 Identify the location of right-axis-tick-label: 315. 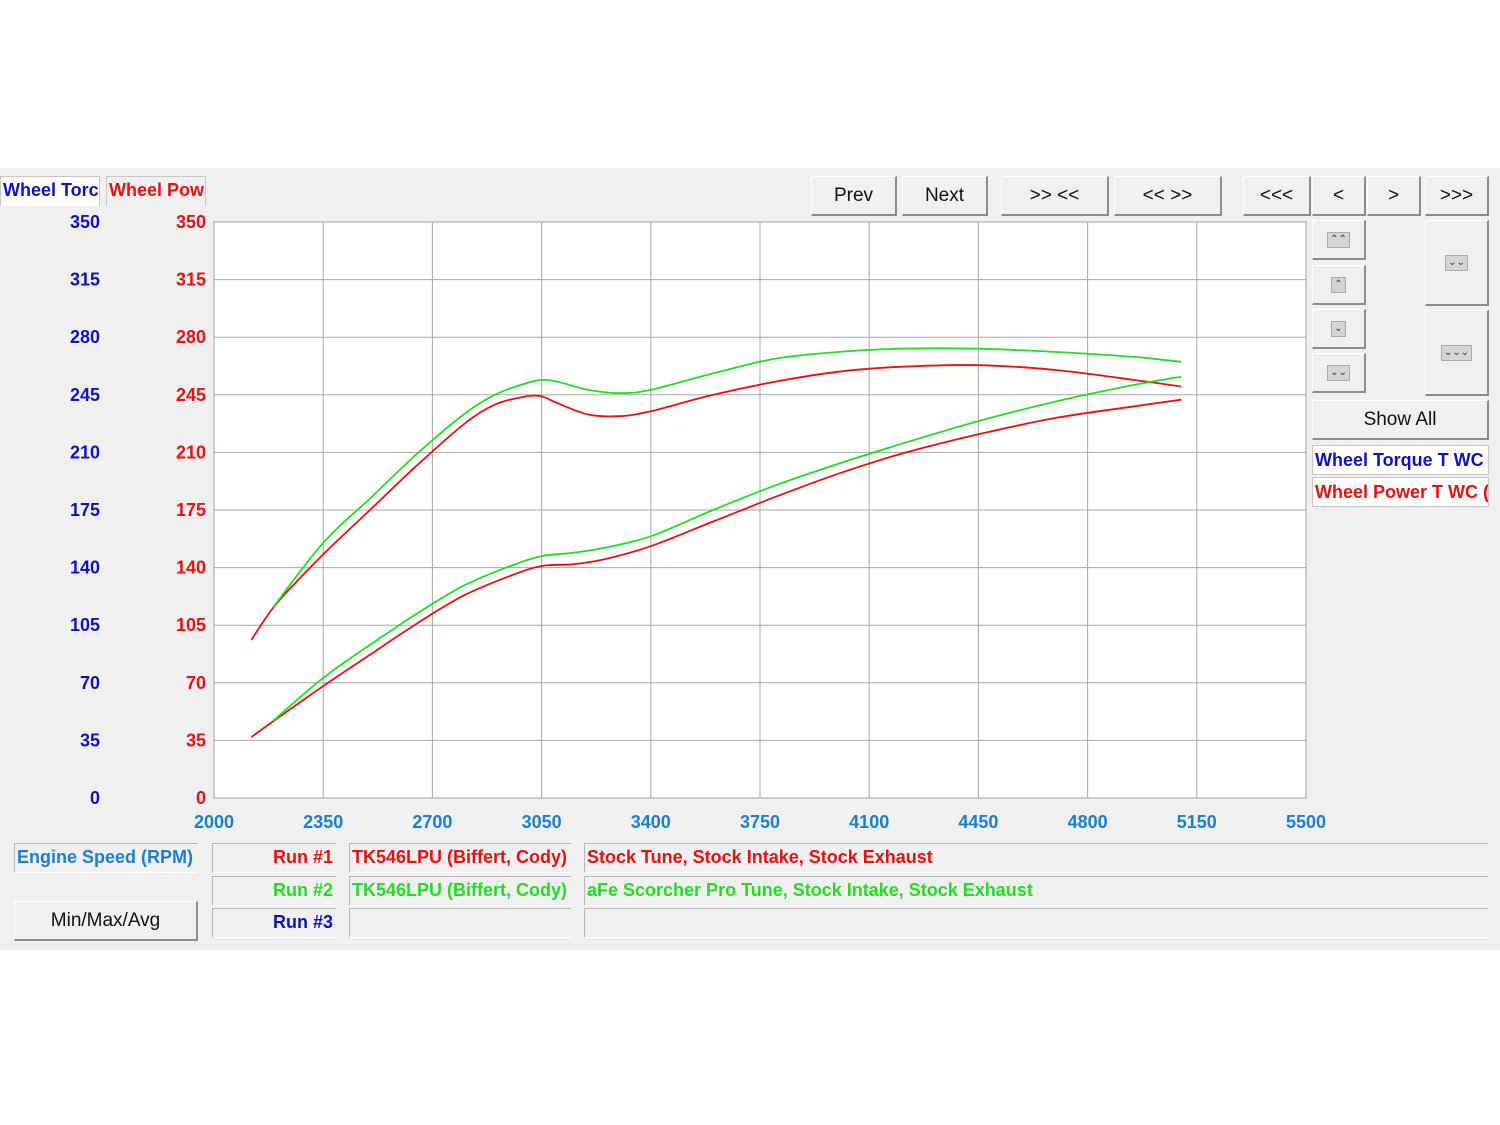
(191, 280).